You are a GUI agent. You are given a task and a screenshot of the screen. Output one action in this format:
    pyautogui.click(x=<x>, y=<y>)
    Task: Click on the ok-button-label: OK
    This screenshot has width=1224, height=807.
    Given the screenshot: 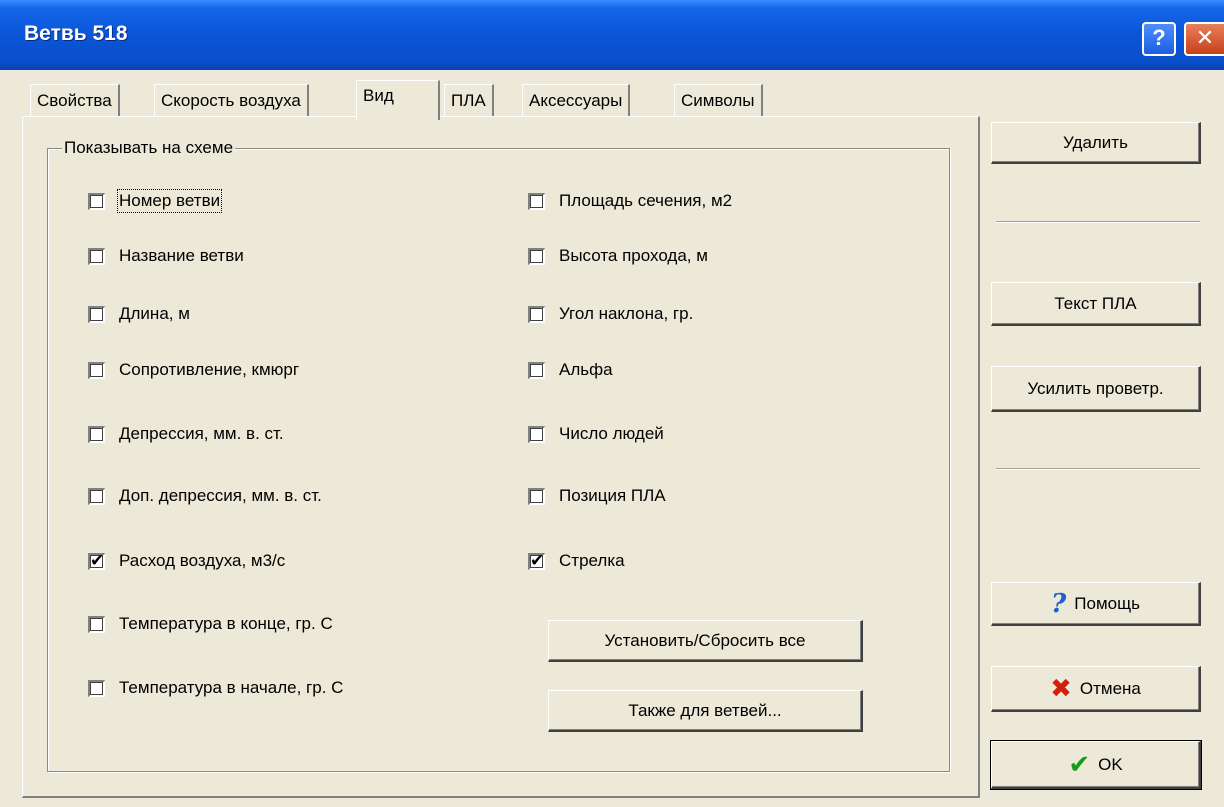 What is the action you would take?
    pyautogui.click(x=1110, y=764)
    